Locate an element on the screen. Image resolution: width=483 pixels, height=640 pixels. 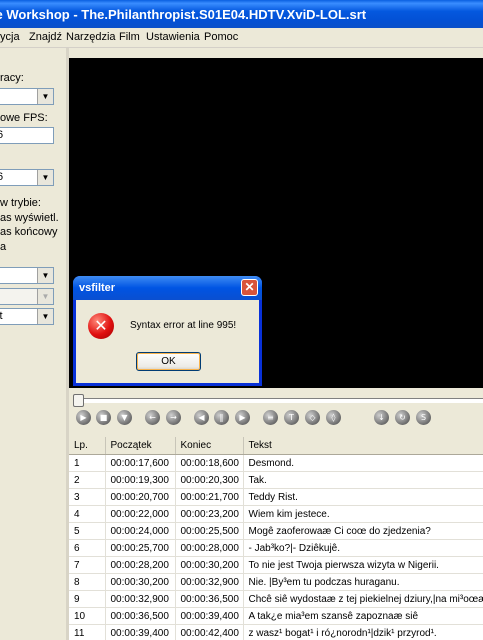
seek-track is located at coordinates (280, 400).